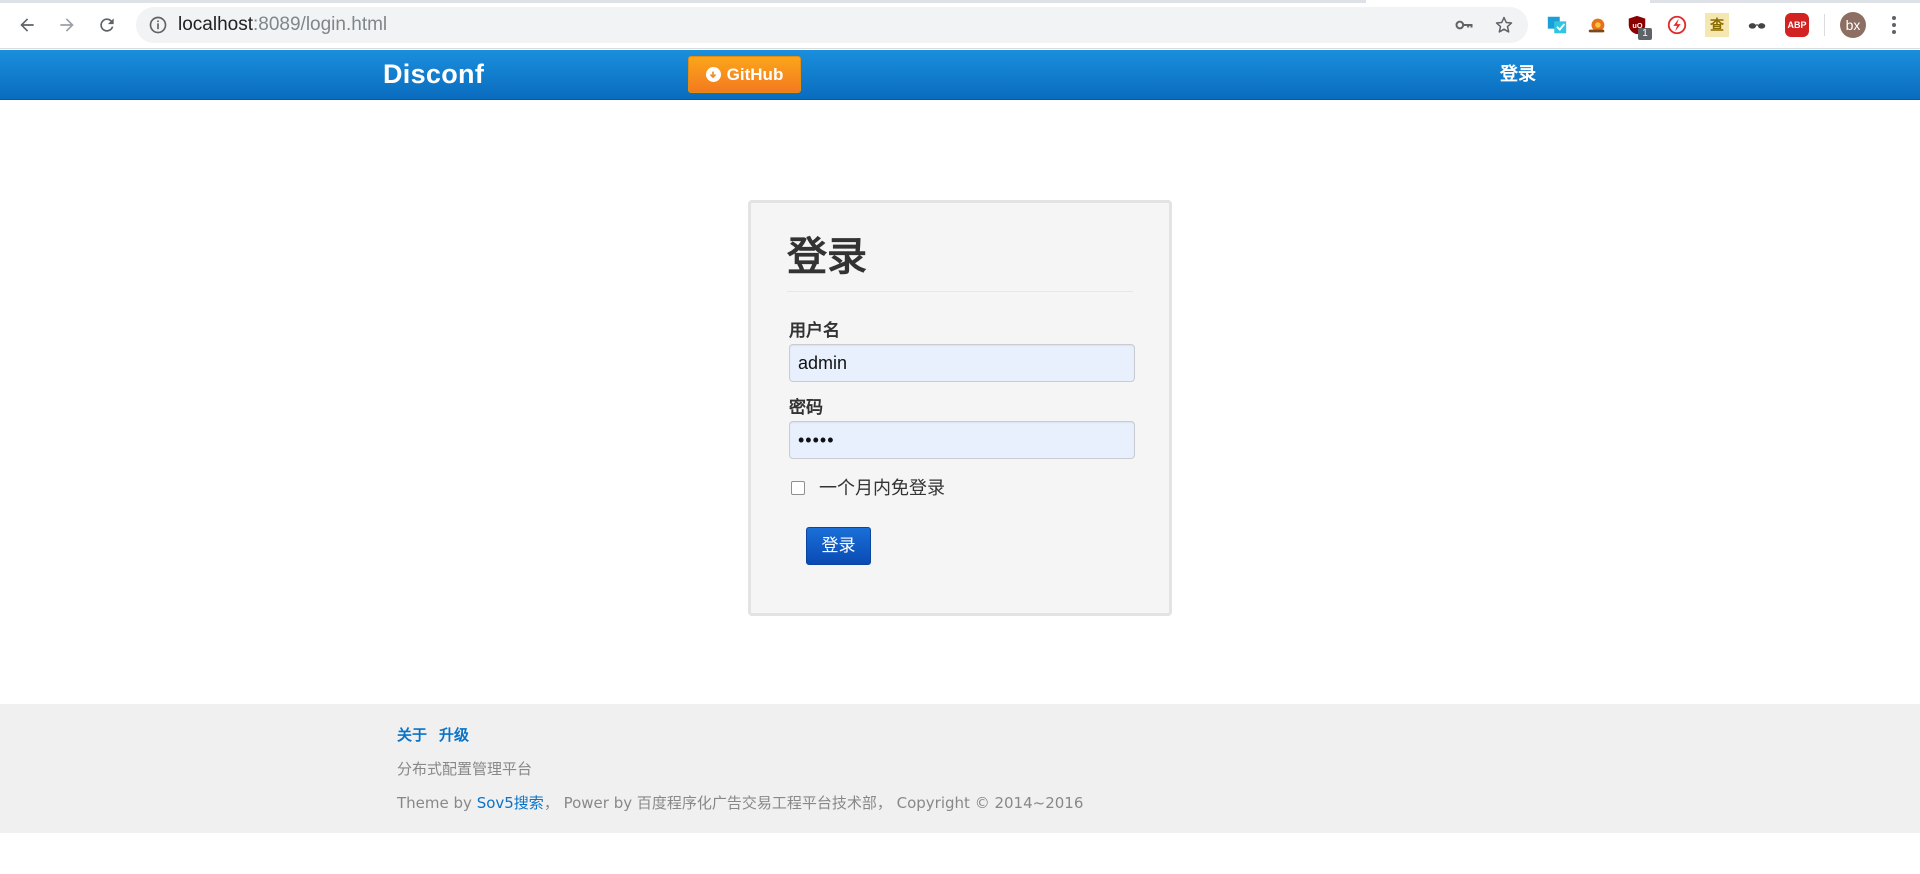 This screenshot has height=874, width=1920. I want to click on password-input: •••••, so click(962, 440).